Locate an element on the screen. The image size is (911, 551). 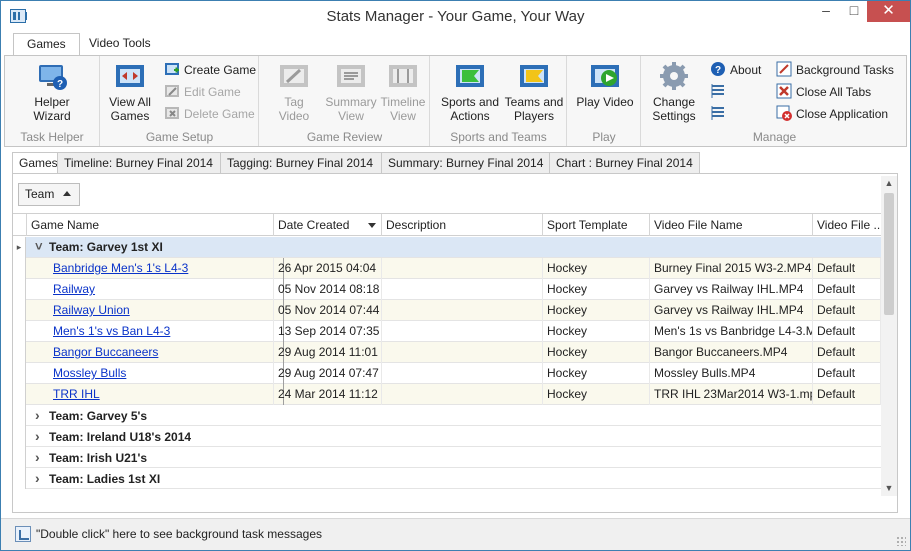
collapse-icon: ˅ is located at coordinates (40, 247).